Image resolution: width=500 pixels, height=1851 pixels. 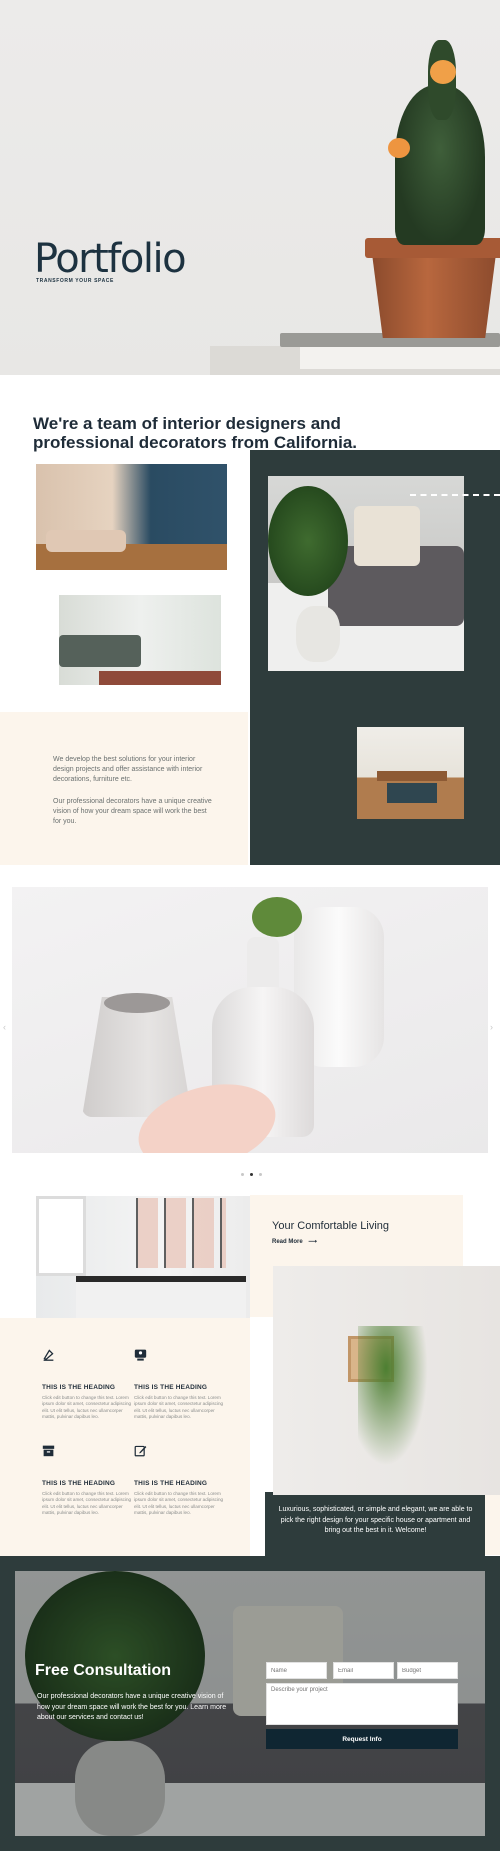 What do you see at coordinates (400, 358) in the screenshot?
I see `hero-book` at bounding box center [400, 358].